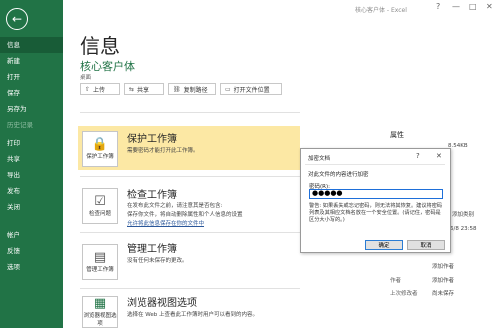  What do you see at coordinates (404, 294) in the screenshot?
I see `prop-last-modified-label: 上次修改者` at bounding box center [404, 294].